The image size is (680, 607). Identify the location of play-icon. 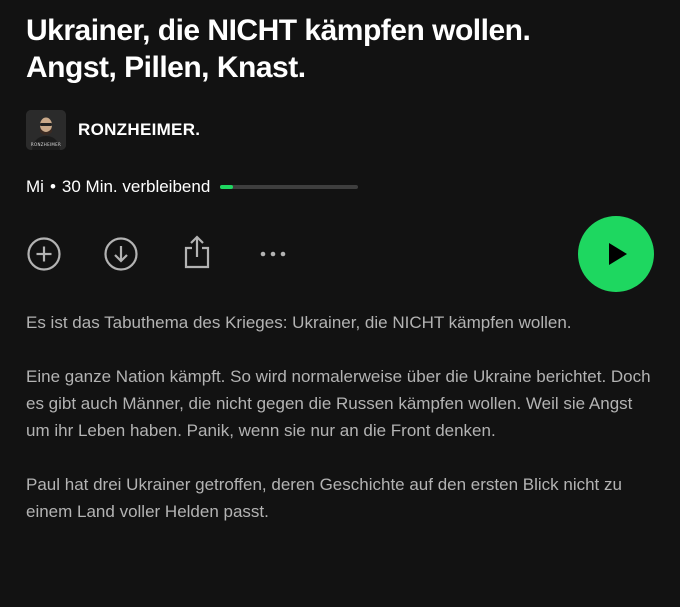
(618, 254).